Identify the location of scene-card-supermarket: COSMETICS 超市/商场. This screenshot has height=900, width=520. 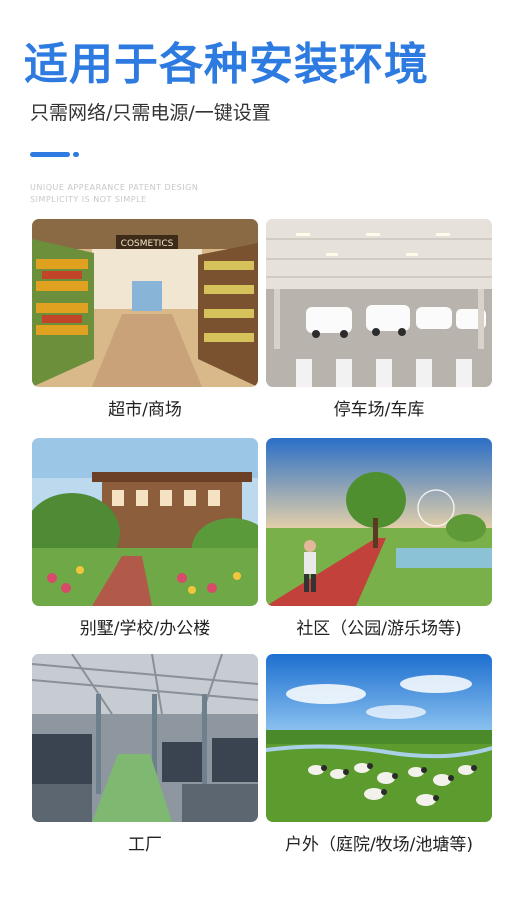
(145, 319).